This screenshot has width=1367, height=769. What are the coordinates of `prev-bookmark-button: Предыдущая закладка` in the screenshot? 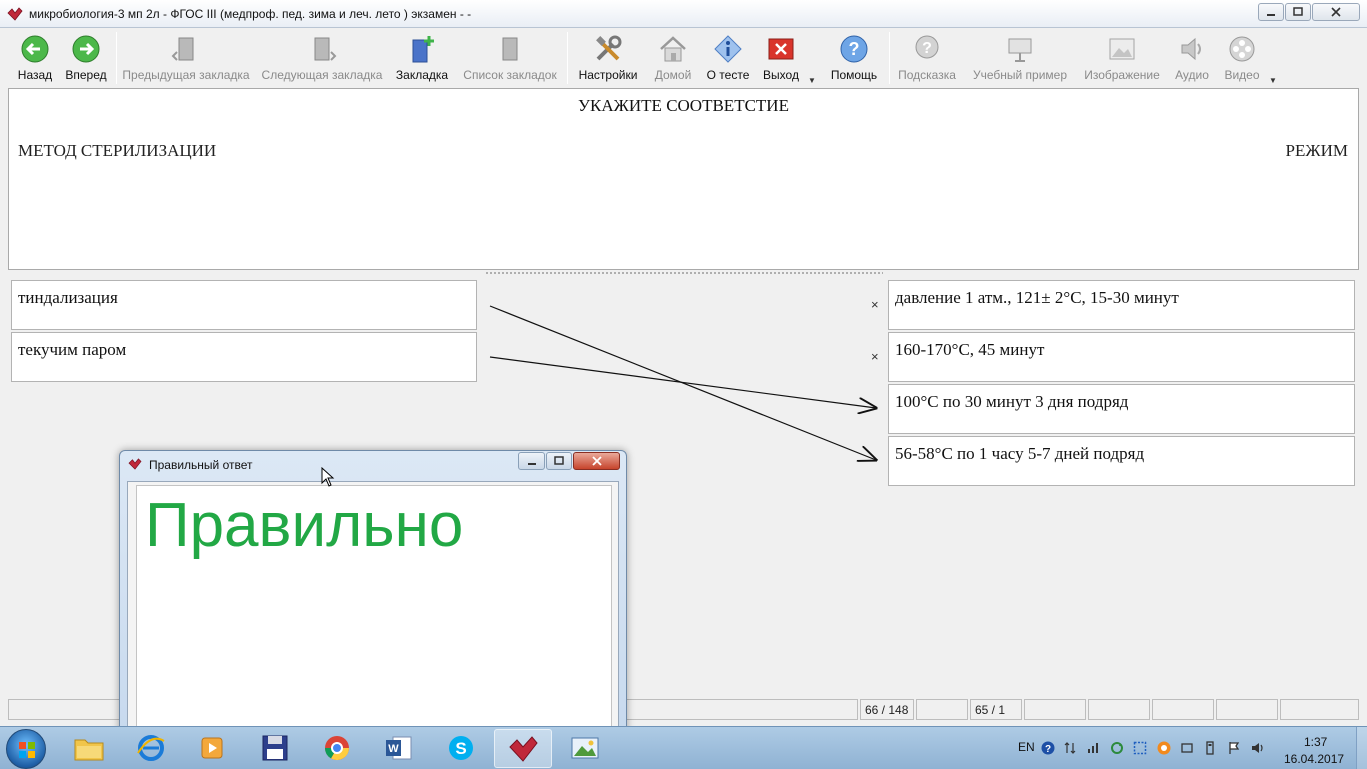 It's located at (186, 58).